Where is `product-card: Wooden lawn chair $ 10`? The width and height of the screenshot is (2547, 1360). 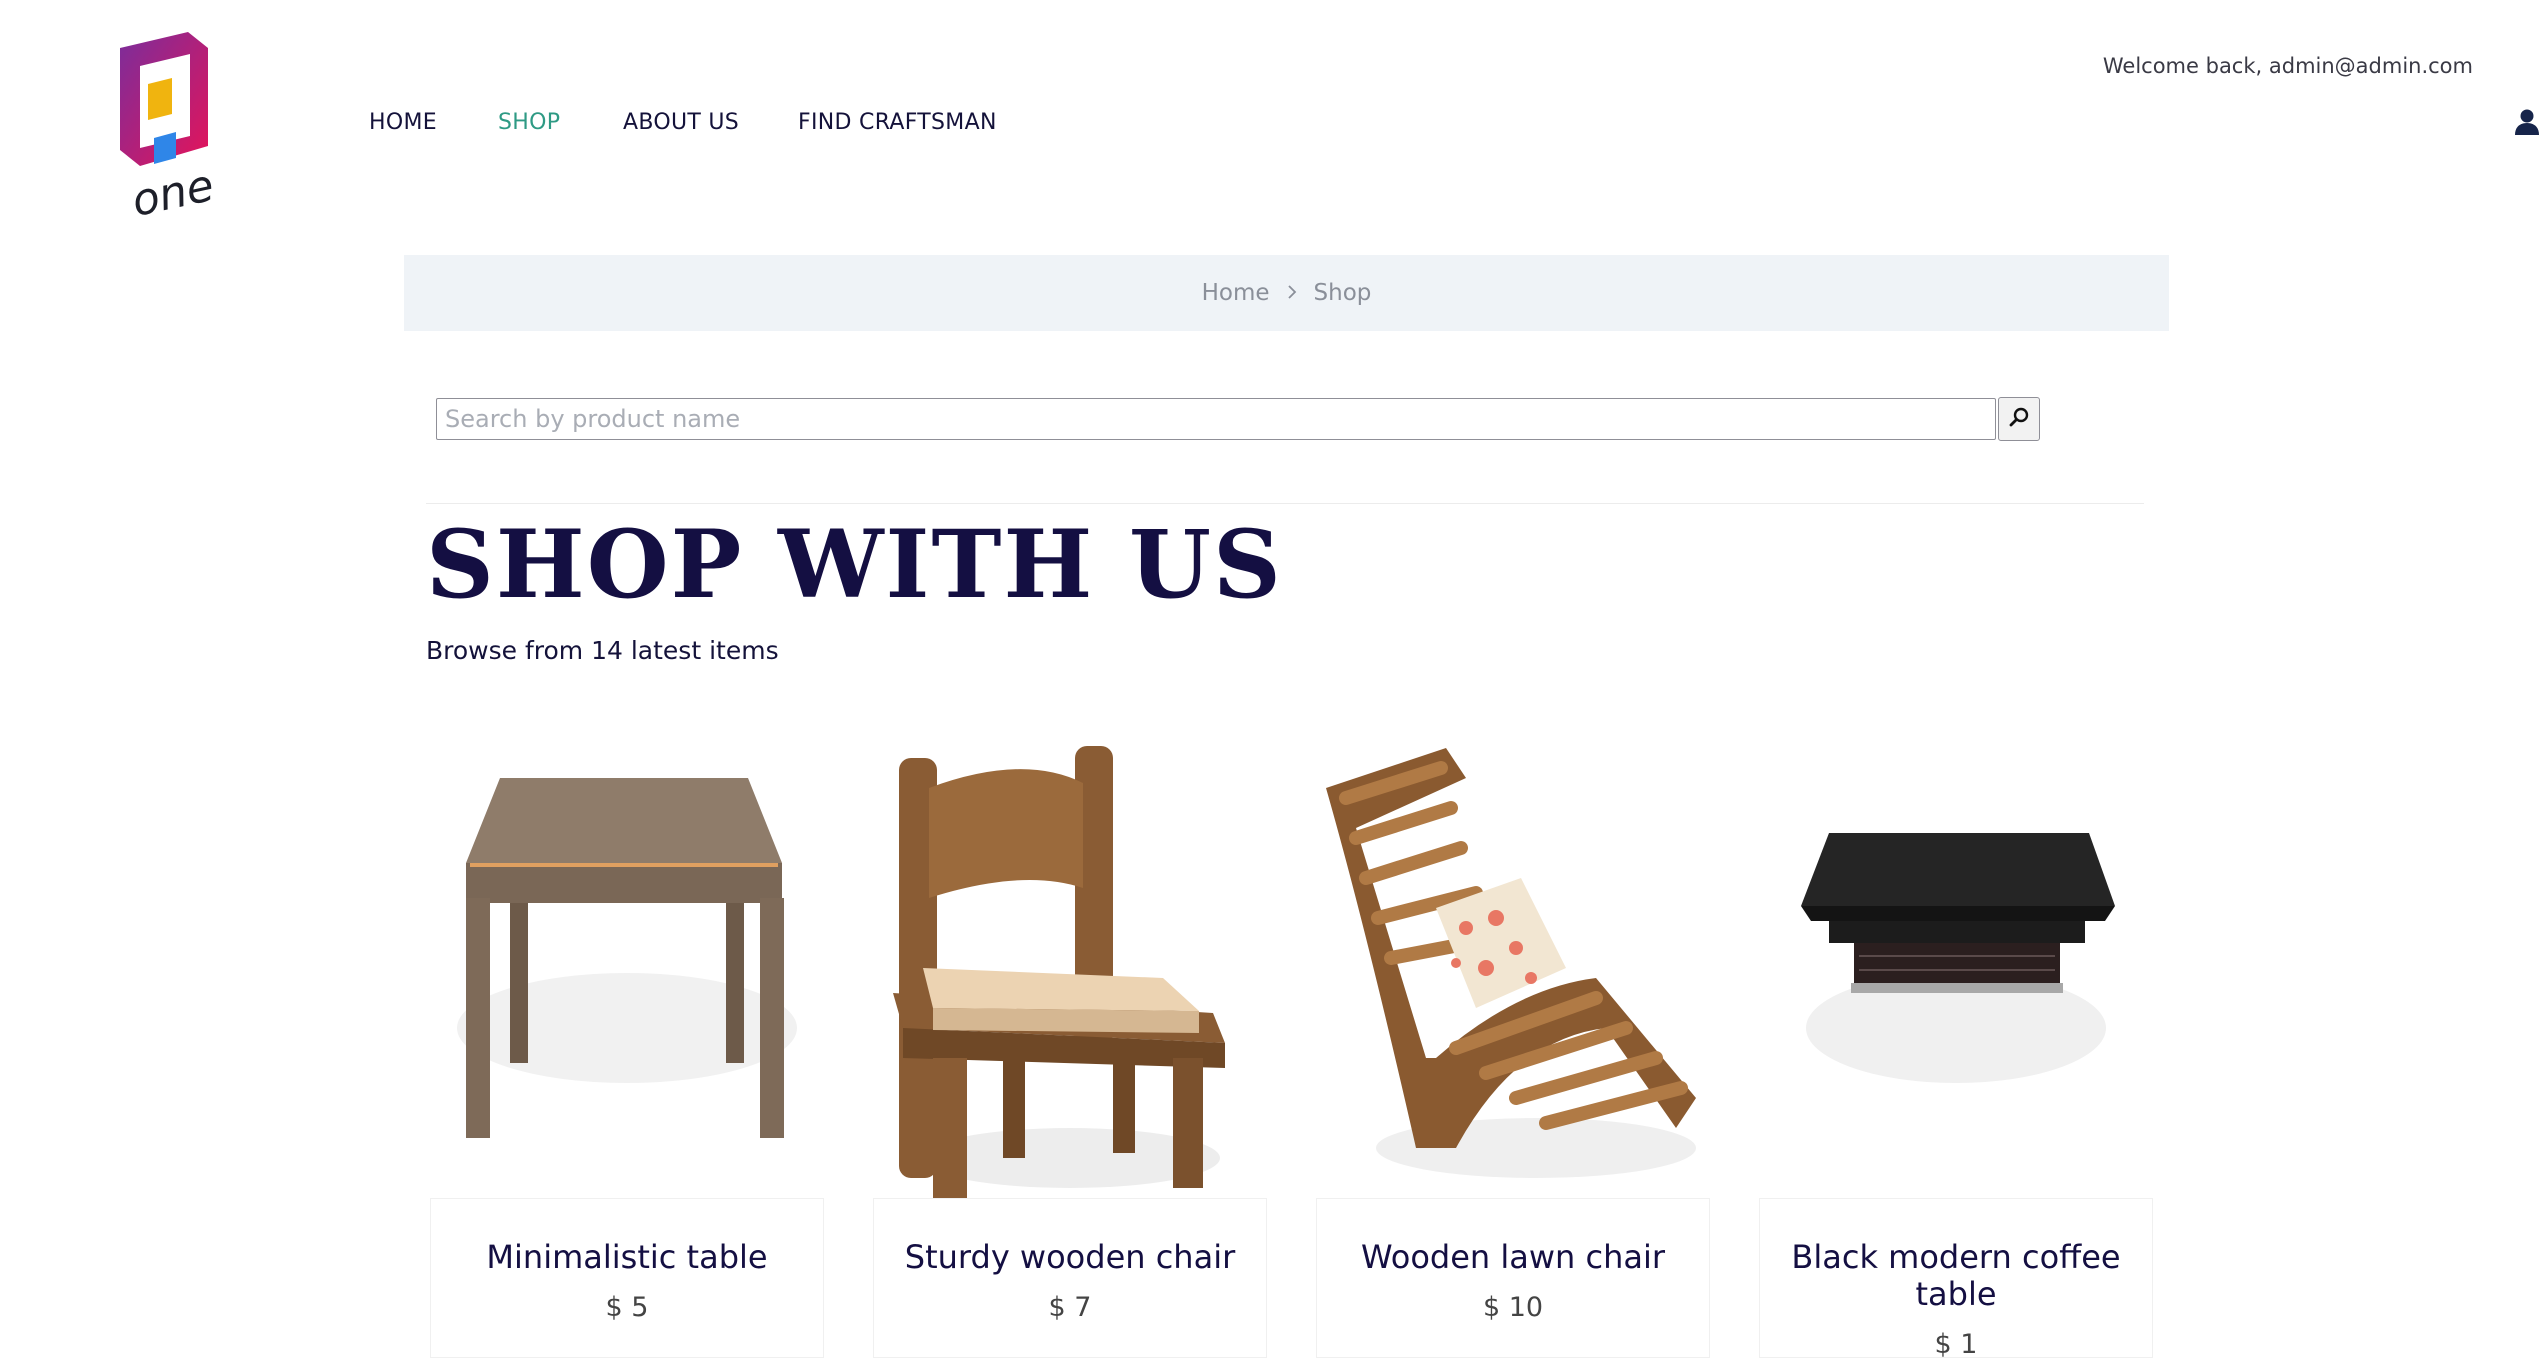 product-card: Wooden lawn chair $ 10 is located at coordinates (1513, 1043).